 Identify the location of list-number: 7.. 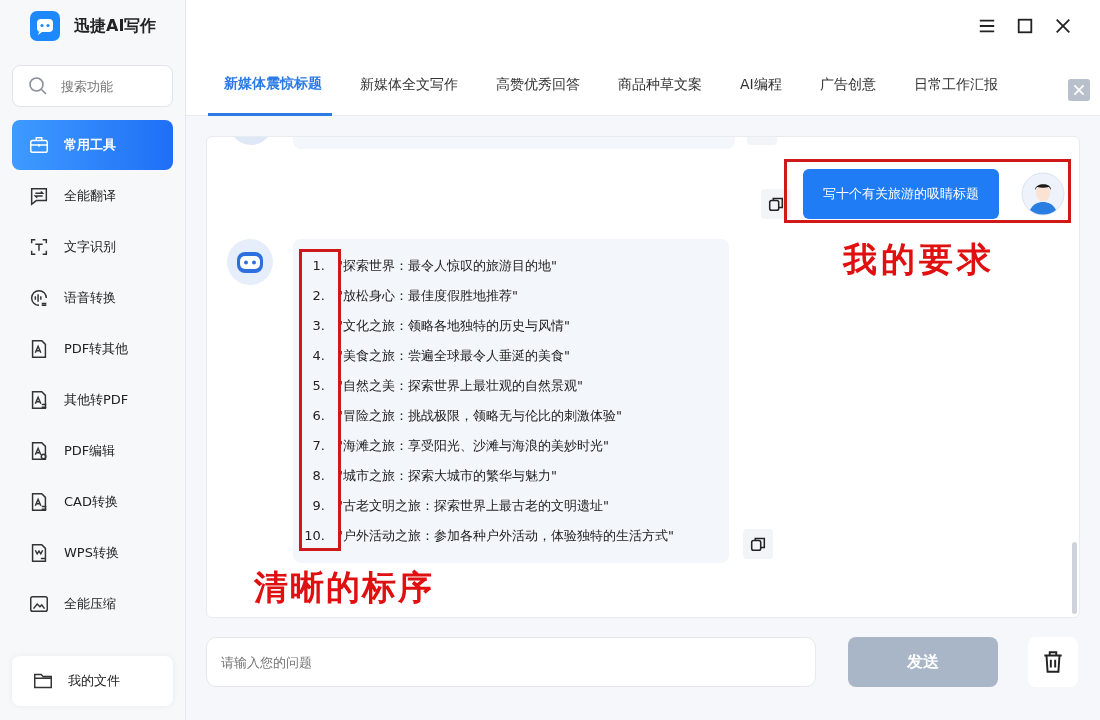
(318, 446).